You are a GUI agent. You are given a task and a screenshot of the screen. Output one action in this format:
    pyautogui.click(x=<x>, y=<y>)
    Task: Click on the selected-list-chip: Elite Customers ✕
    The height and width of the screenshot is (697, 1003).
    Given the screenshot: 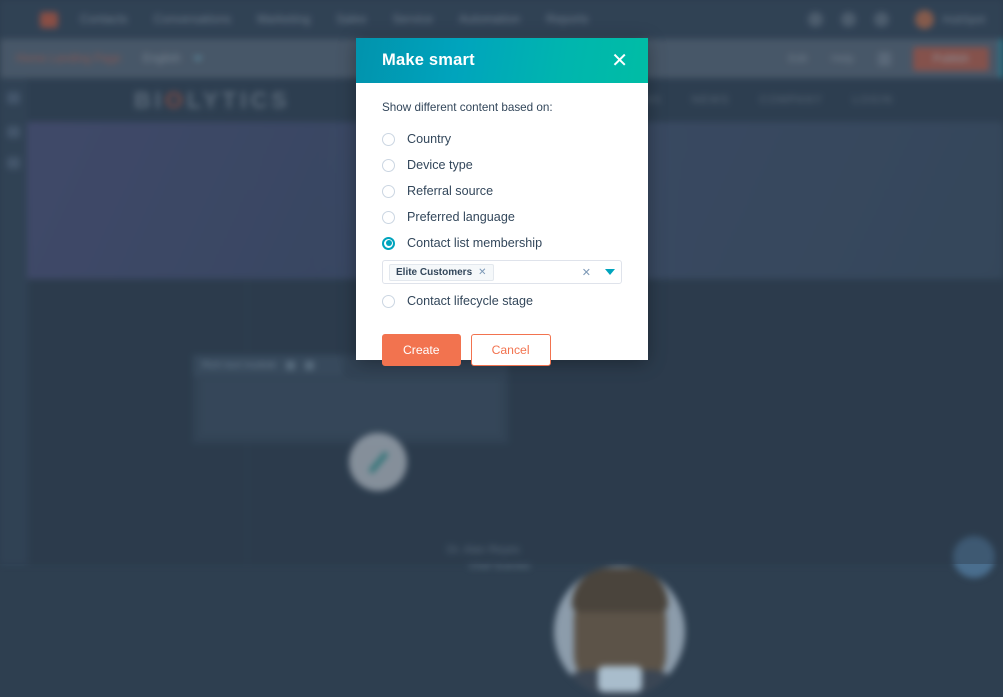 What is the action you would take?
    pyautogui.click(x=441, y=272)
    